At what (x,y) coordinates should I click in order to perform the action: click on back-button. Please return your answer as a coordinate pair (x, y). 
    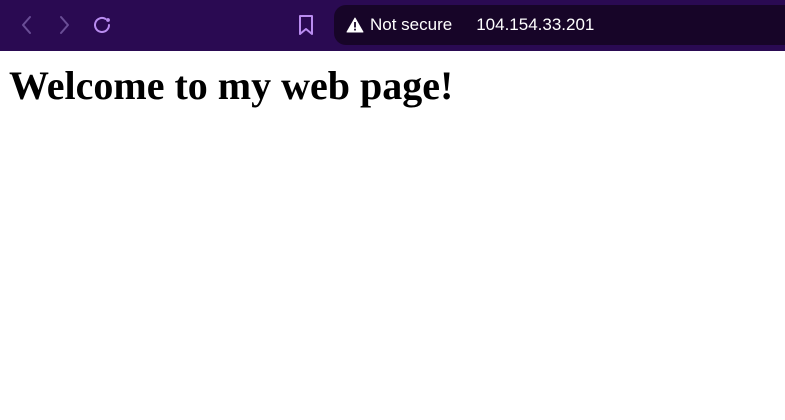
    Looking at the image, I should click on (27, 25).